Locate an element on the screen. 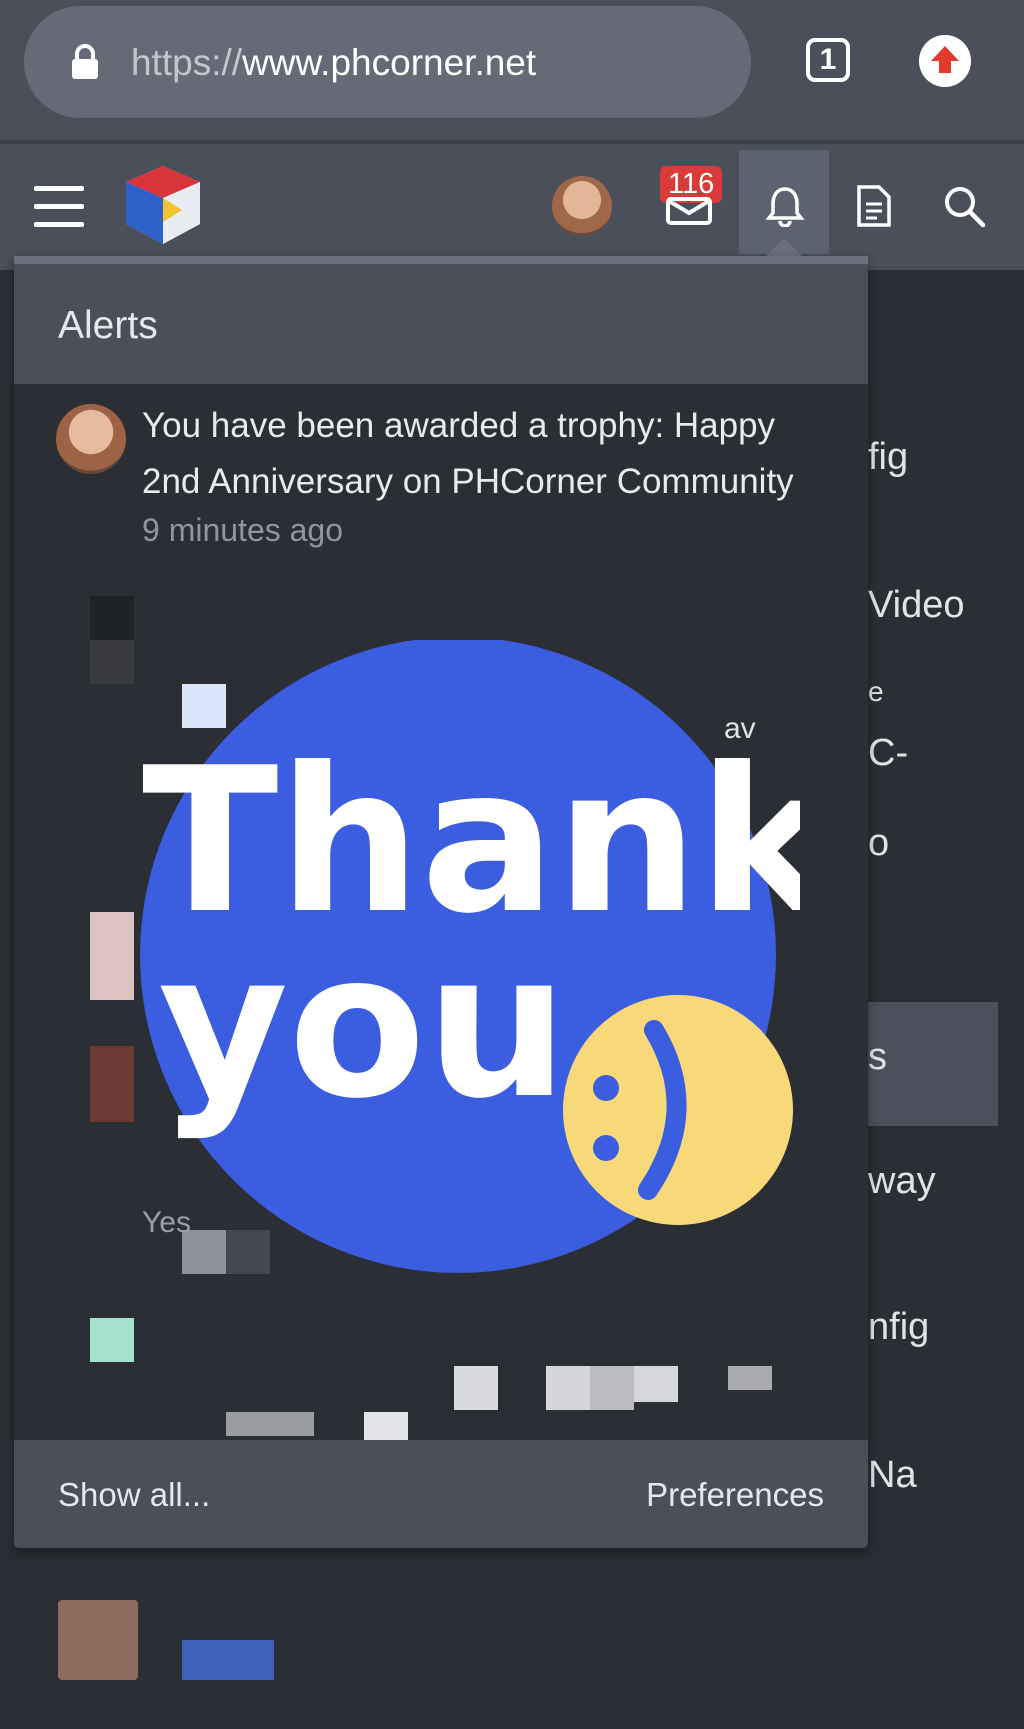 This screenshot has height=1729, width=1024. inbox-icon is located at coordinates (689, 205).